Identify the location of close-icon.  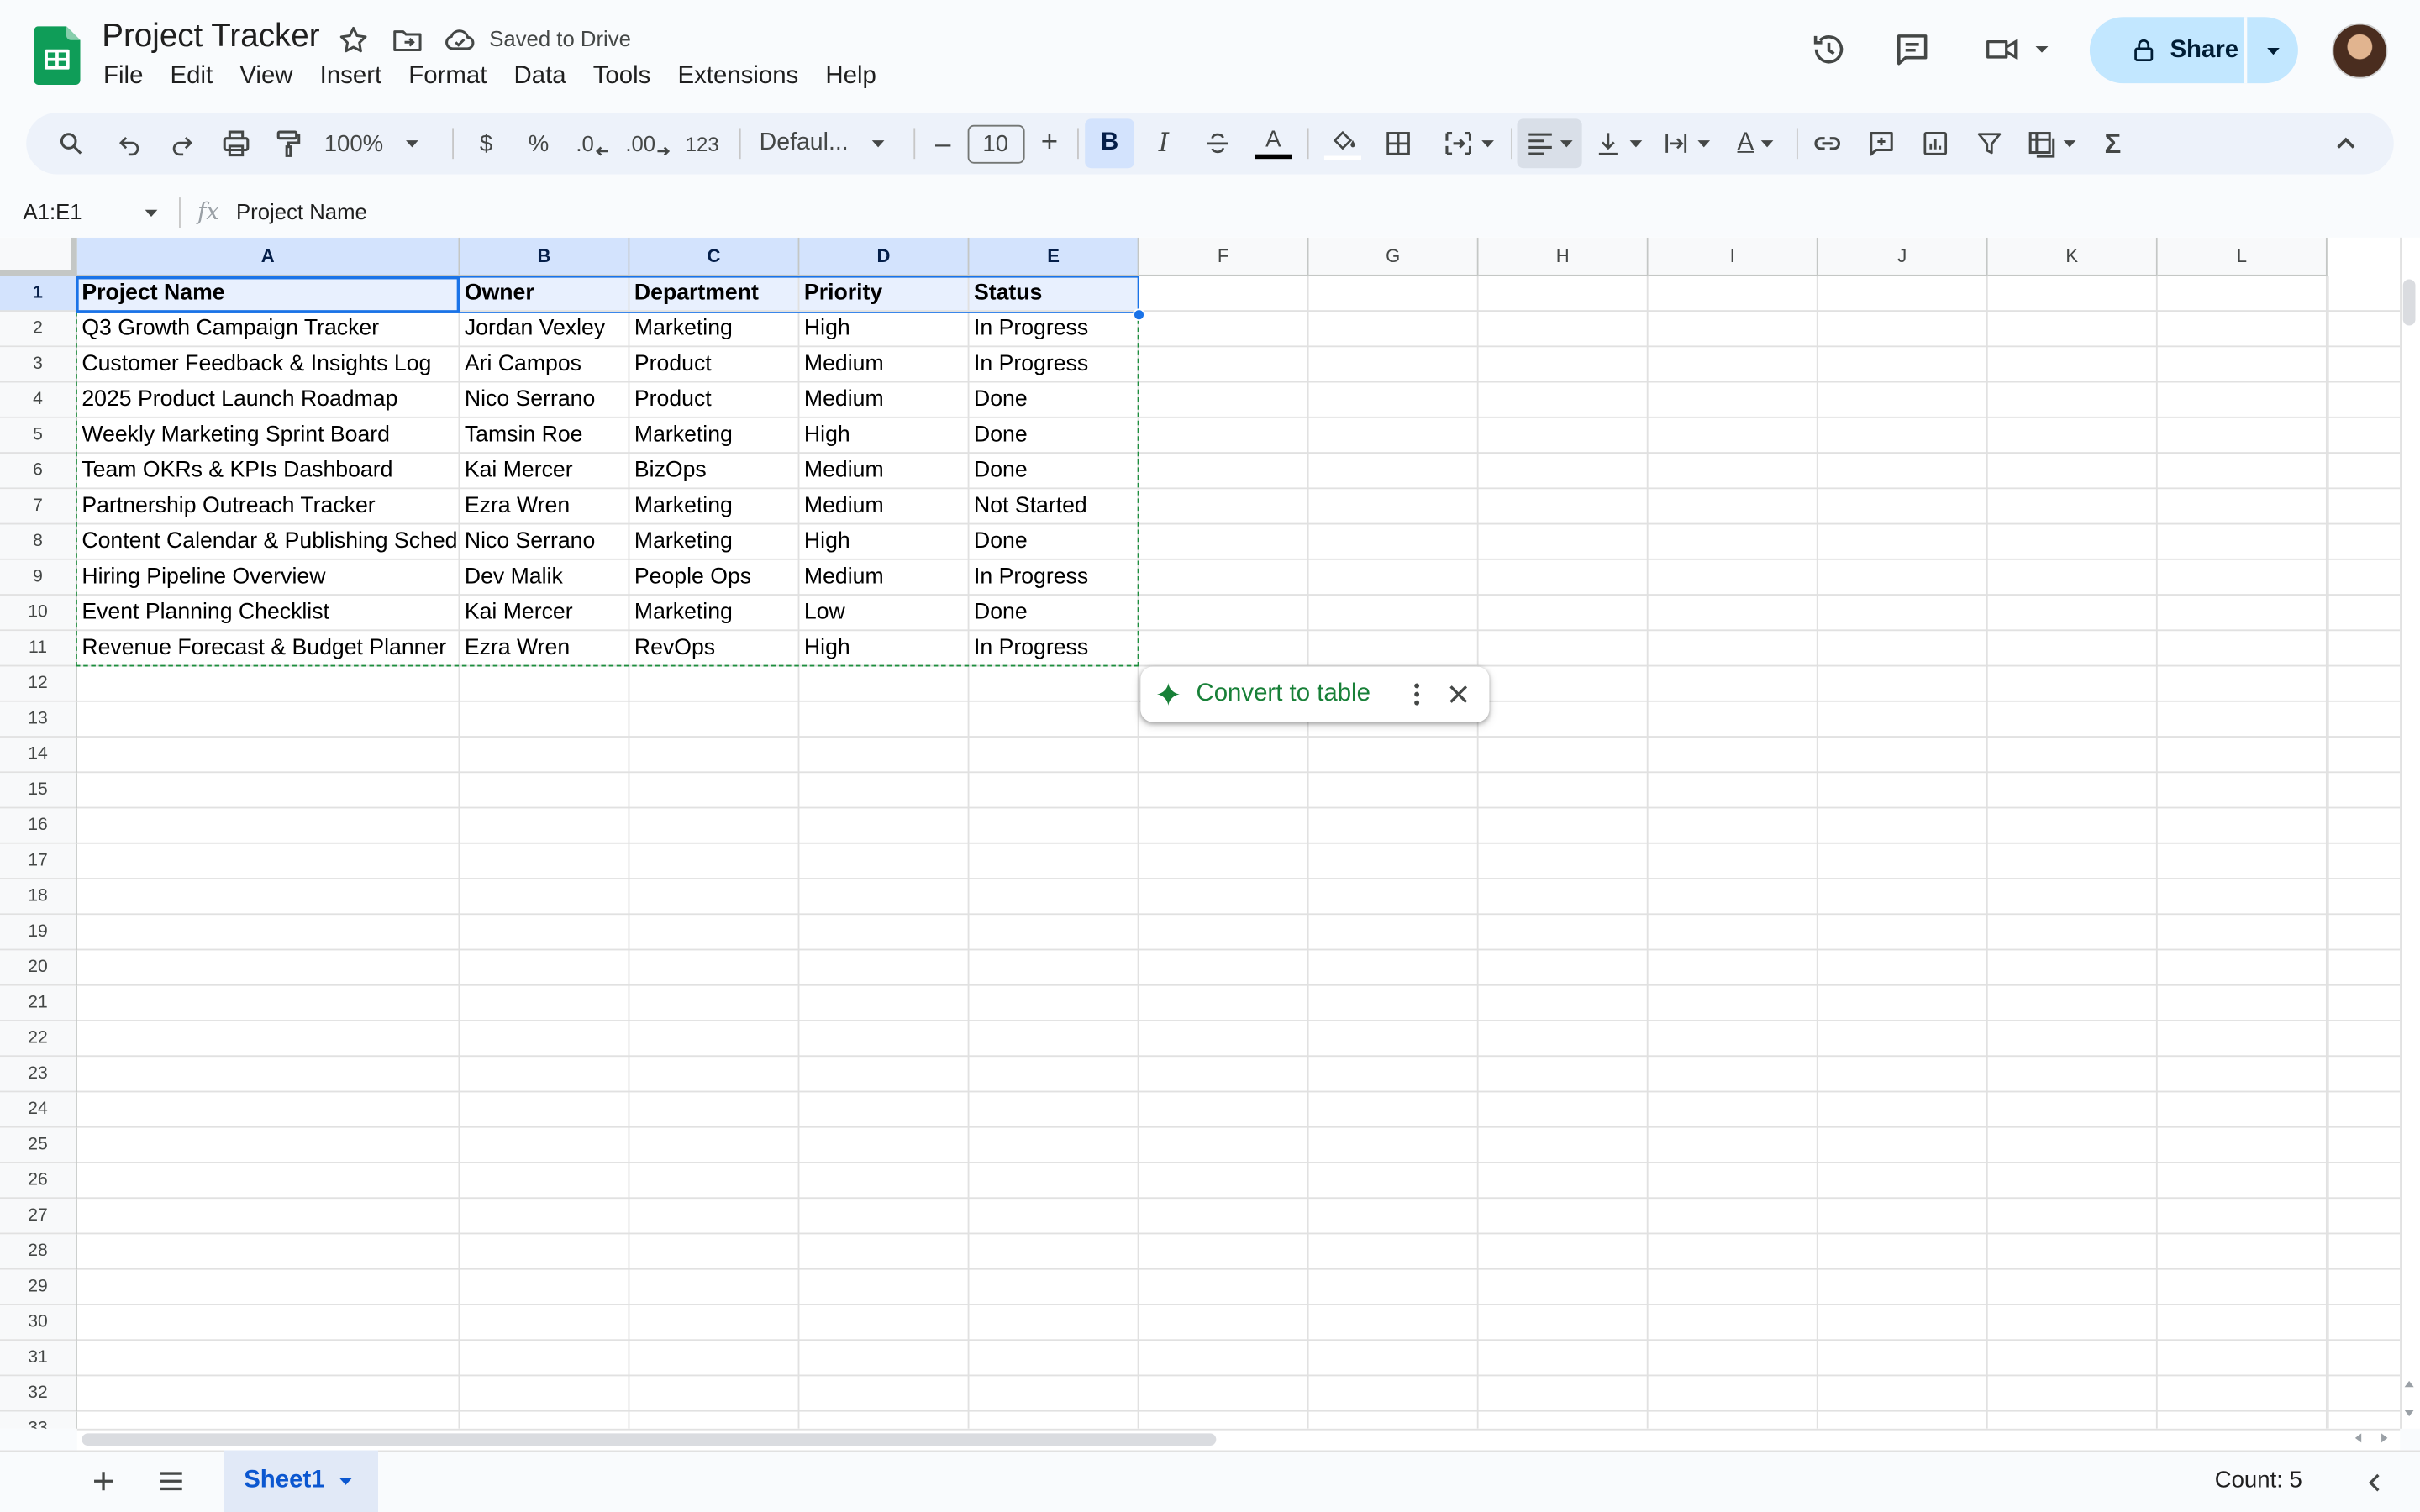
(1459, 695).